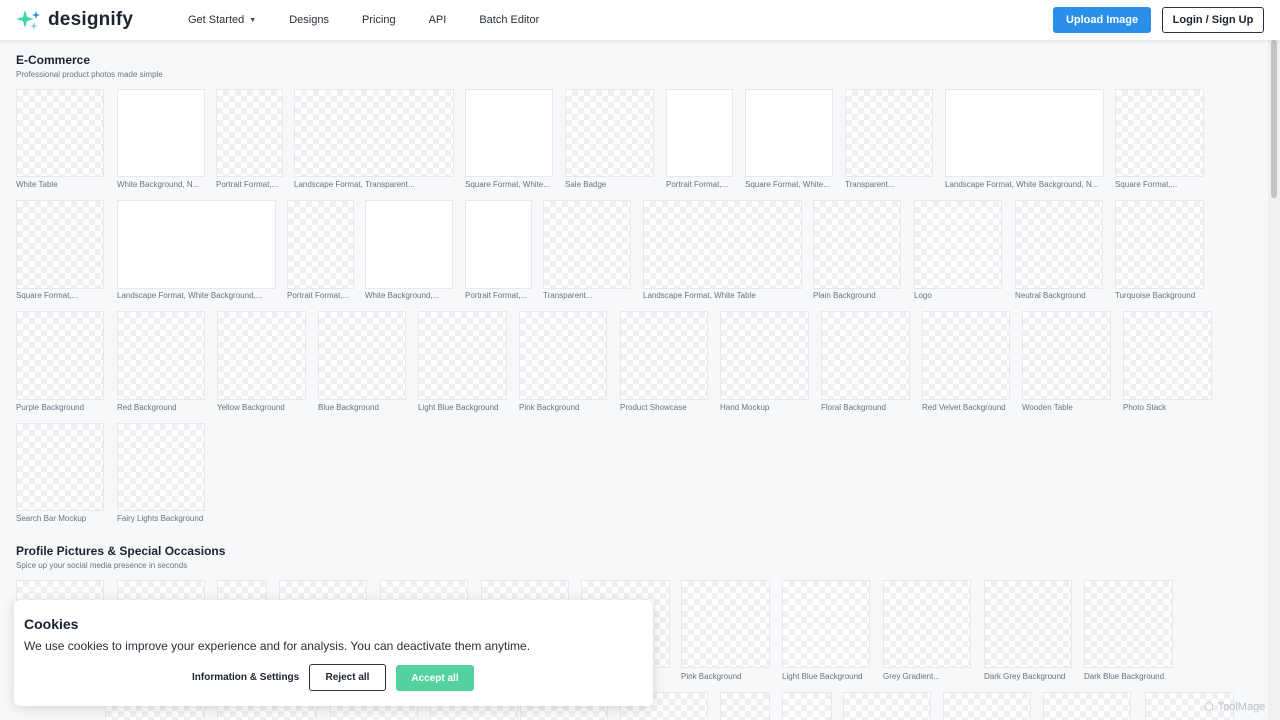 This screenshot has height=720, width=1280. I want to click on chevron-down-icon: ▼, so click(253, 20).